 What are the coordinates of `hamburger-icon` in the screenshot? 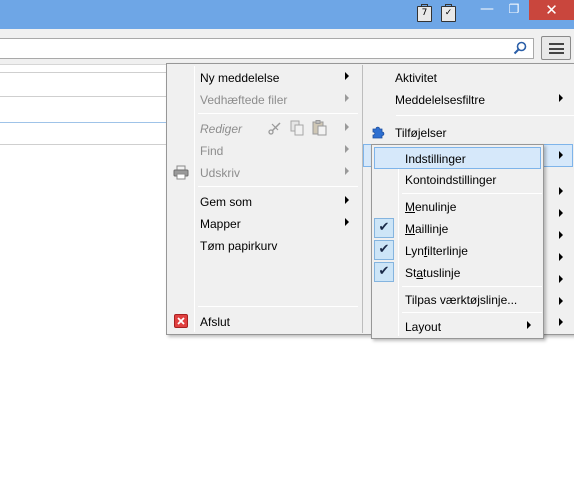 It's located at (556, 48).